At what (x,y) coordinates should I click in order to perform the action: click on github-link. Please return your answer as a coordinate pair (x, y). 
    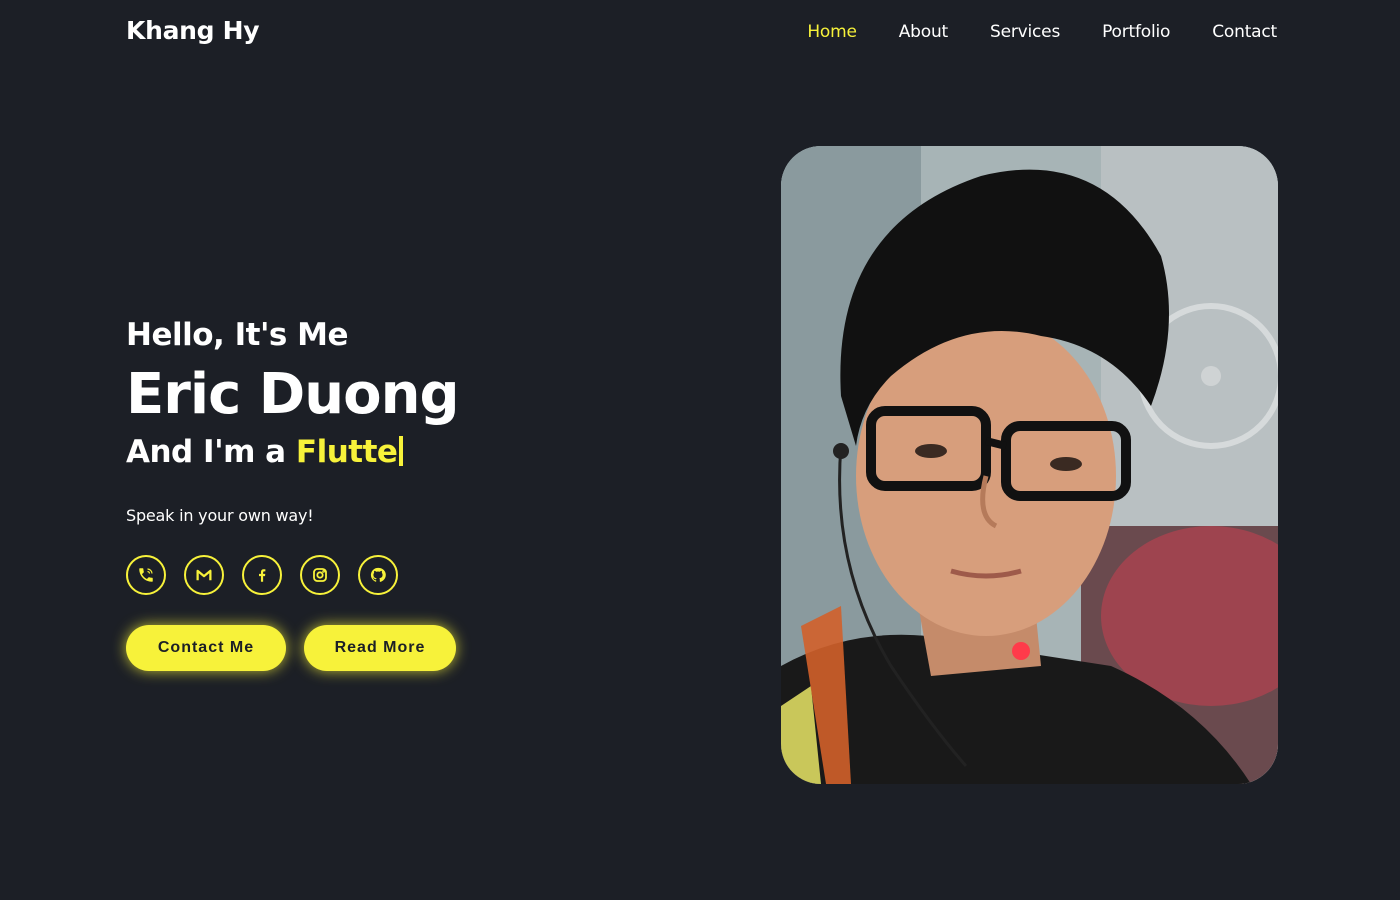
    Looking at the image, I should click on (378, 575).